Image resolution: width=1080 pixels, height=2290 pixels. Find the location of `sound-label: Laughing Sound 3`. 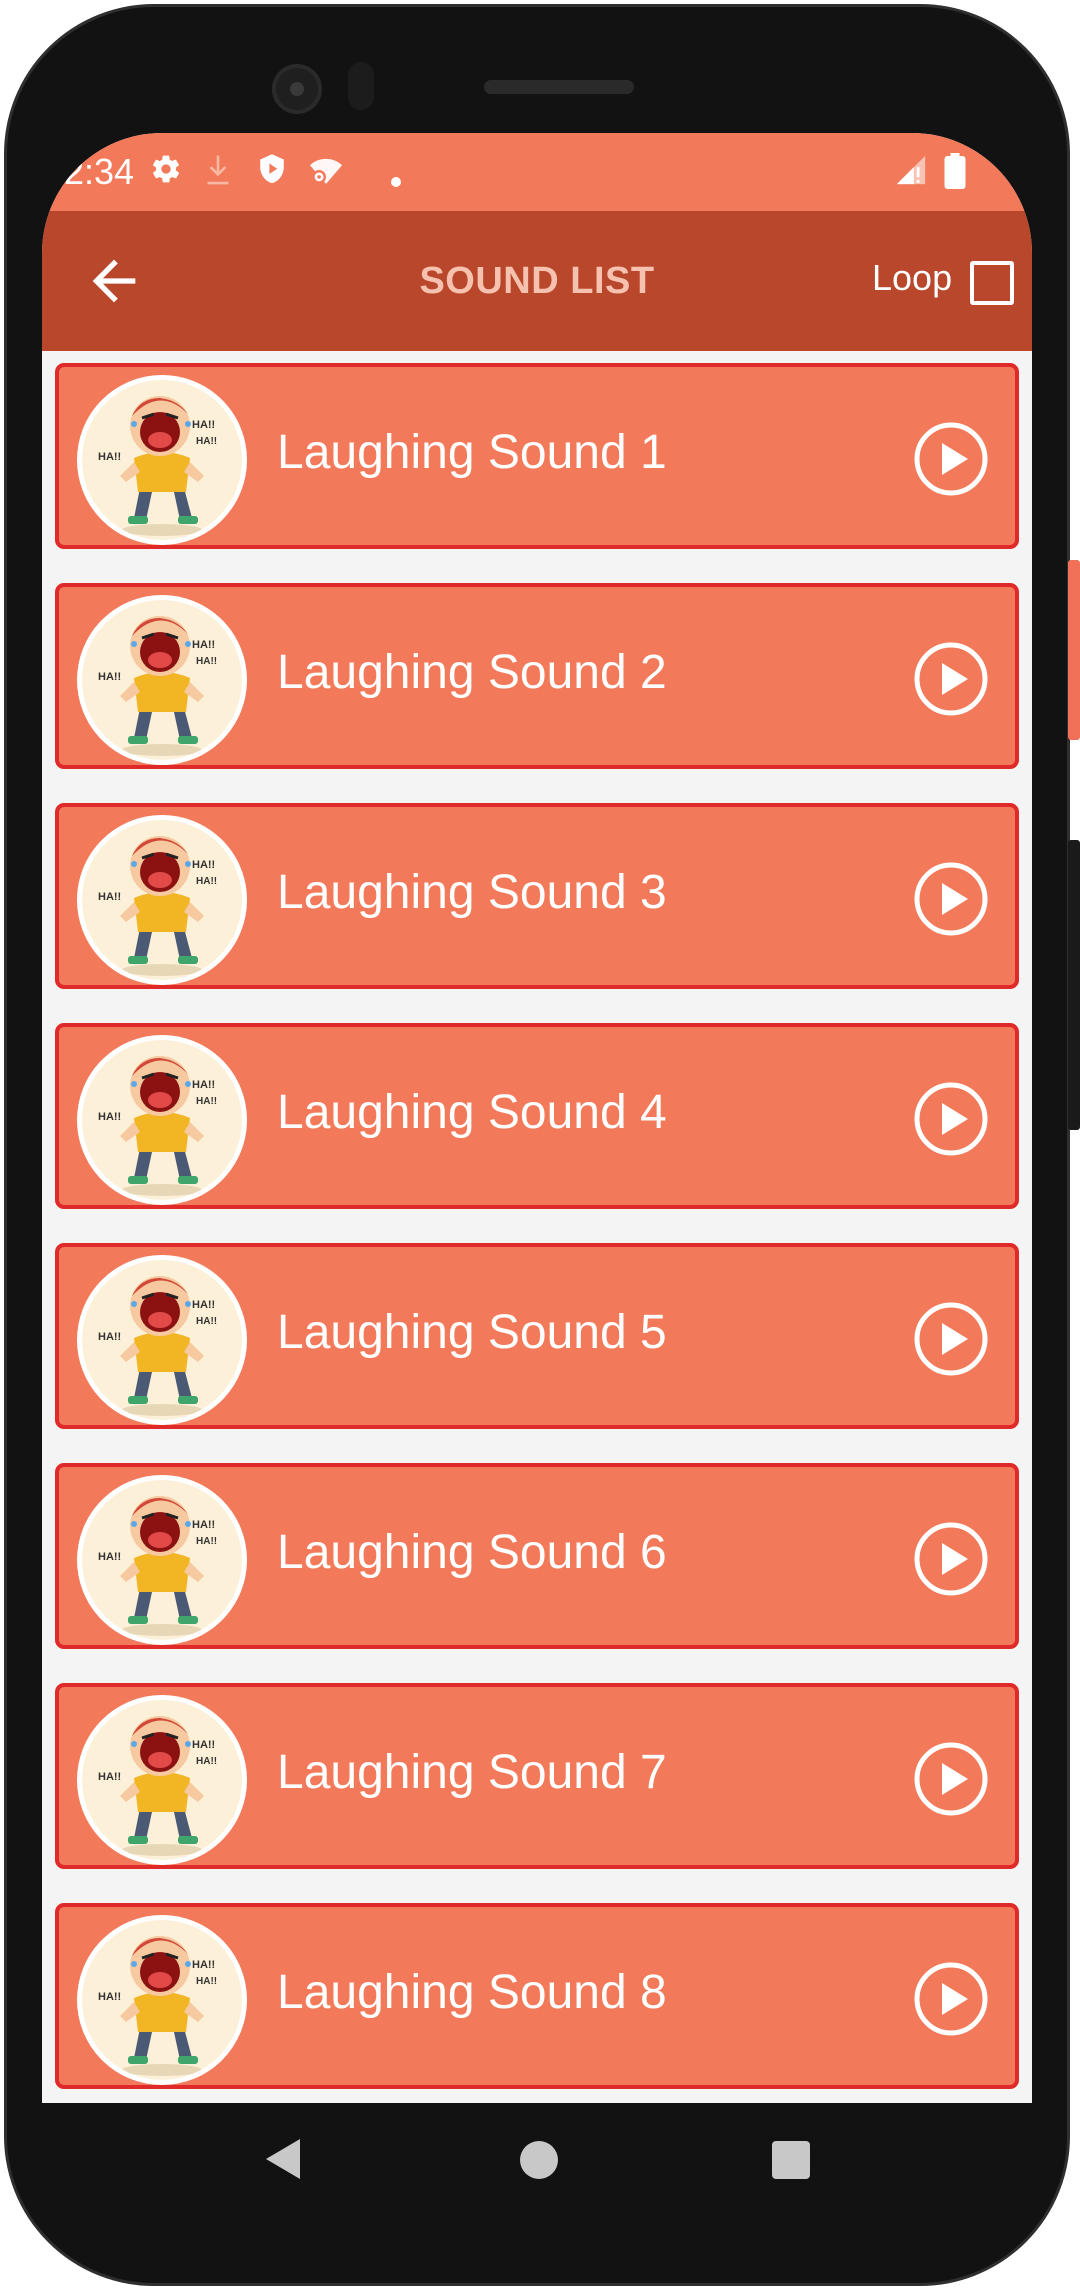

sound-label: Laughing Sound 3 is located at coordinates (472, 892).